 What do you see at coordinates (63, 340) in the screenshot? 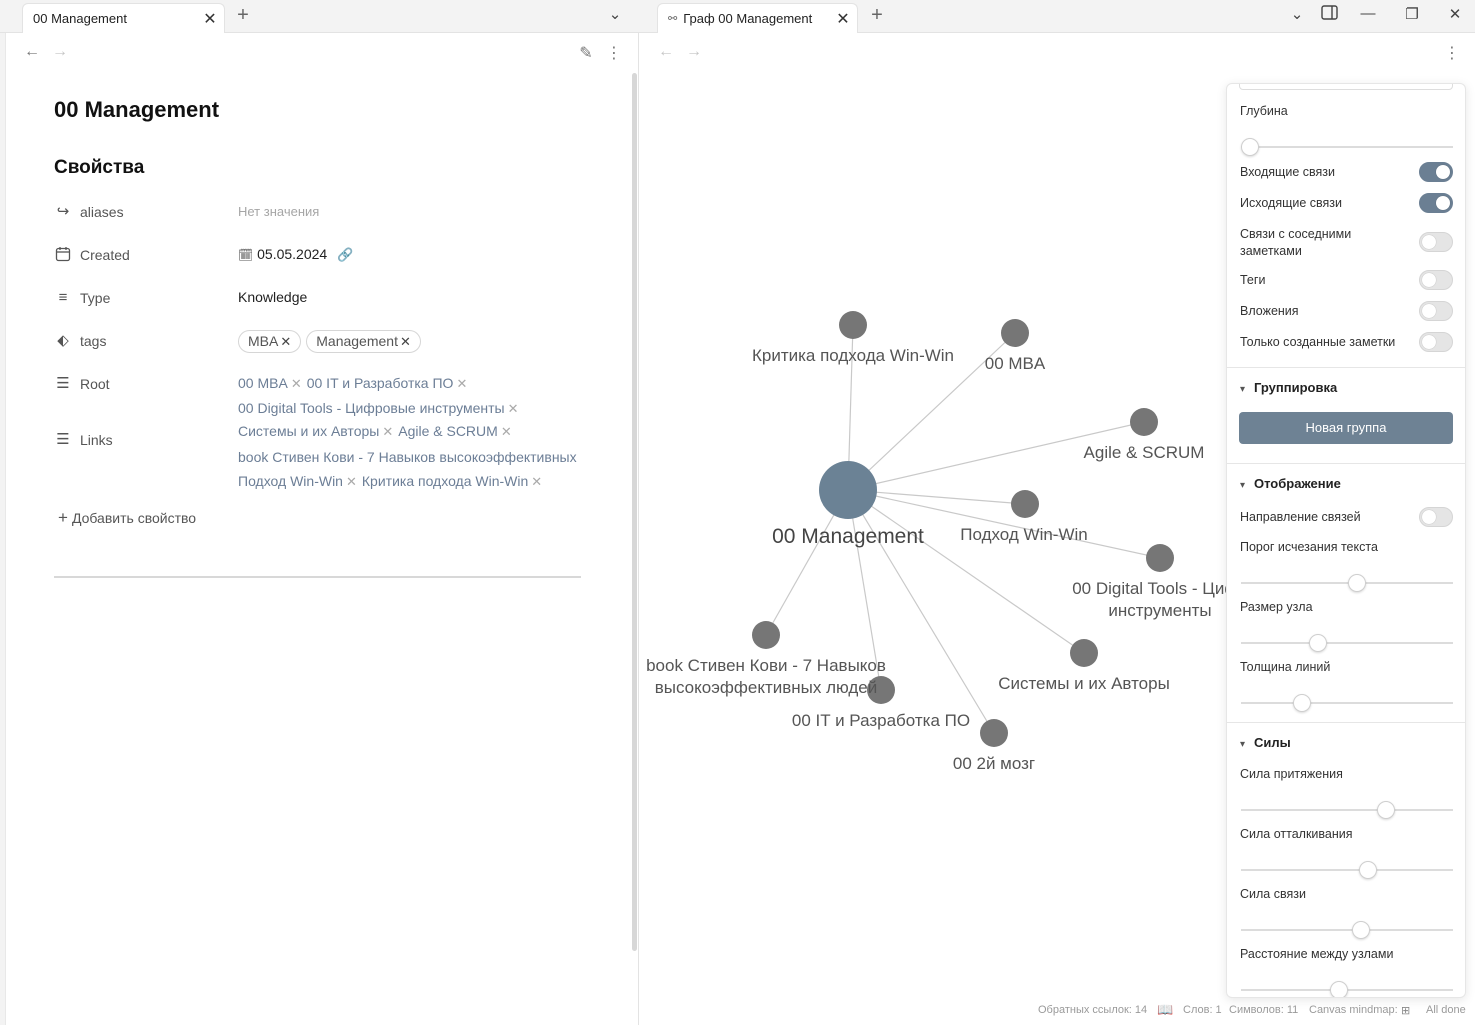
I see `tags-icon: ⬖` at bounding box center [63, 340].